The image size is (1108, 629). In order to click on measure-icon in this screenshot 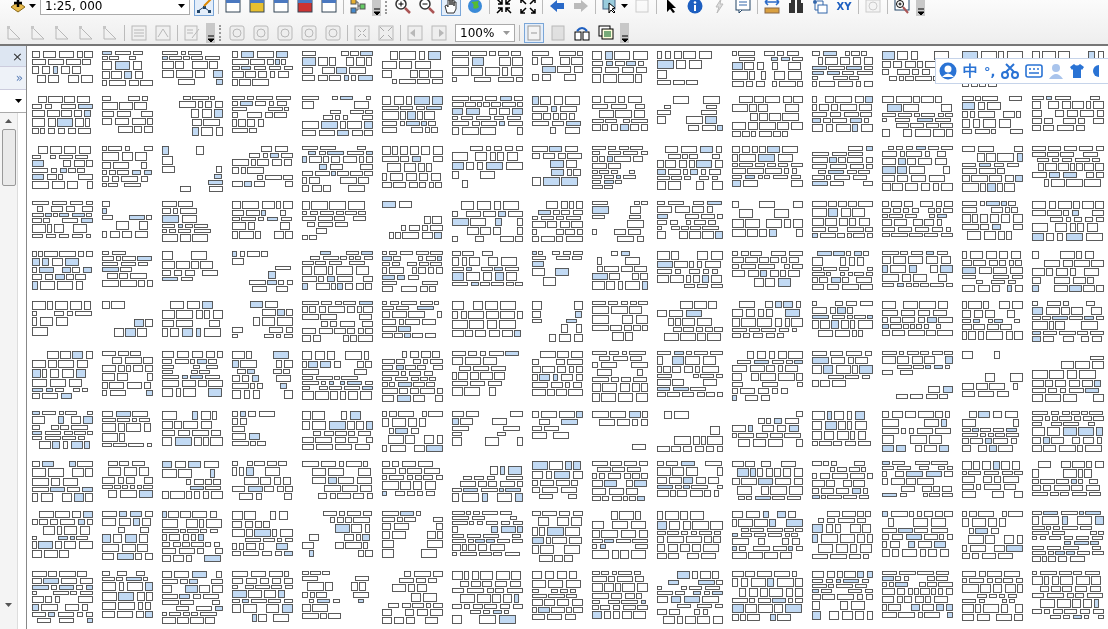, I will do `click(772, 8)`.